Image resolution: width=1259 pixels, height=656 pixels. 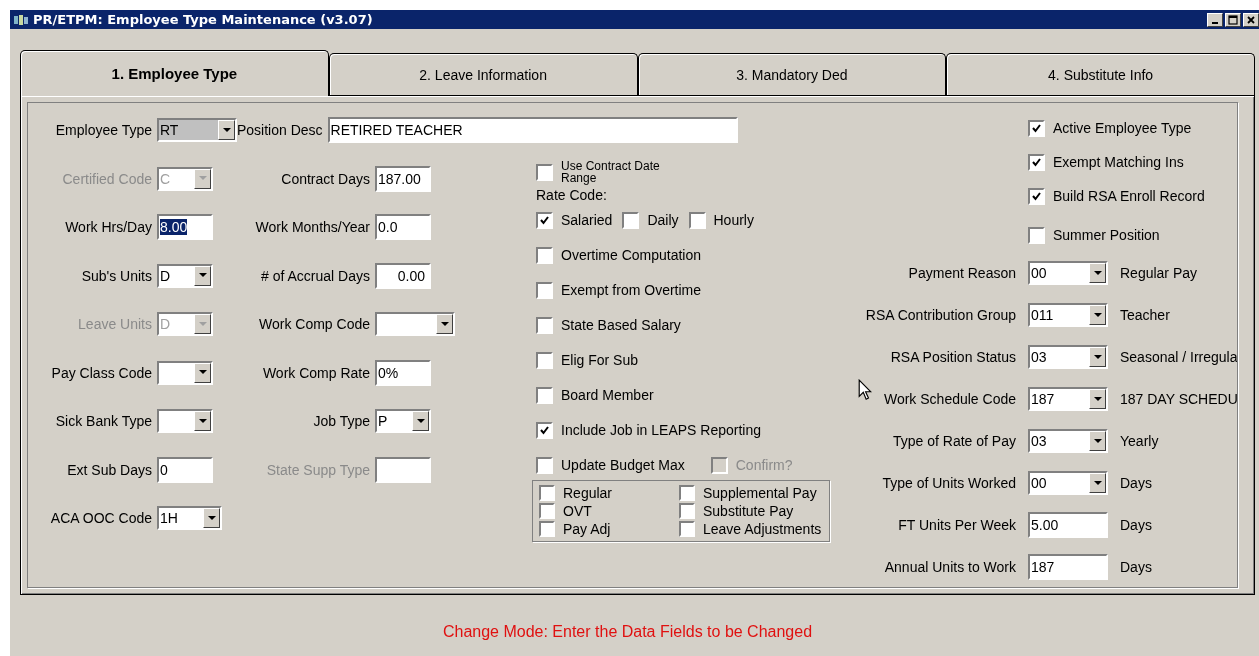 What do you see at coordinates (661, 430) in the screenshot?
I see `checkbox-label: Include Job in LEAPS Reporting` at bounding box center [661, 430].